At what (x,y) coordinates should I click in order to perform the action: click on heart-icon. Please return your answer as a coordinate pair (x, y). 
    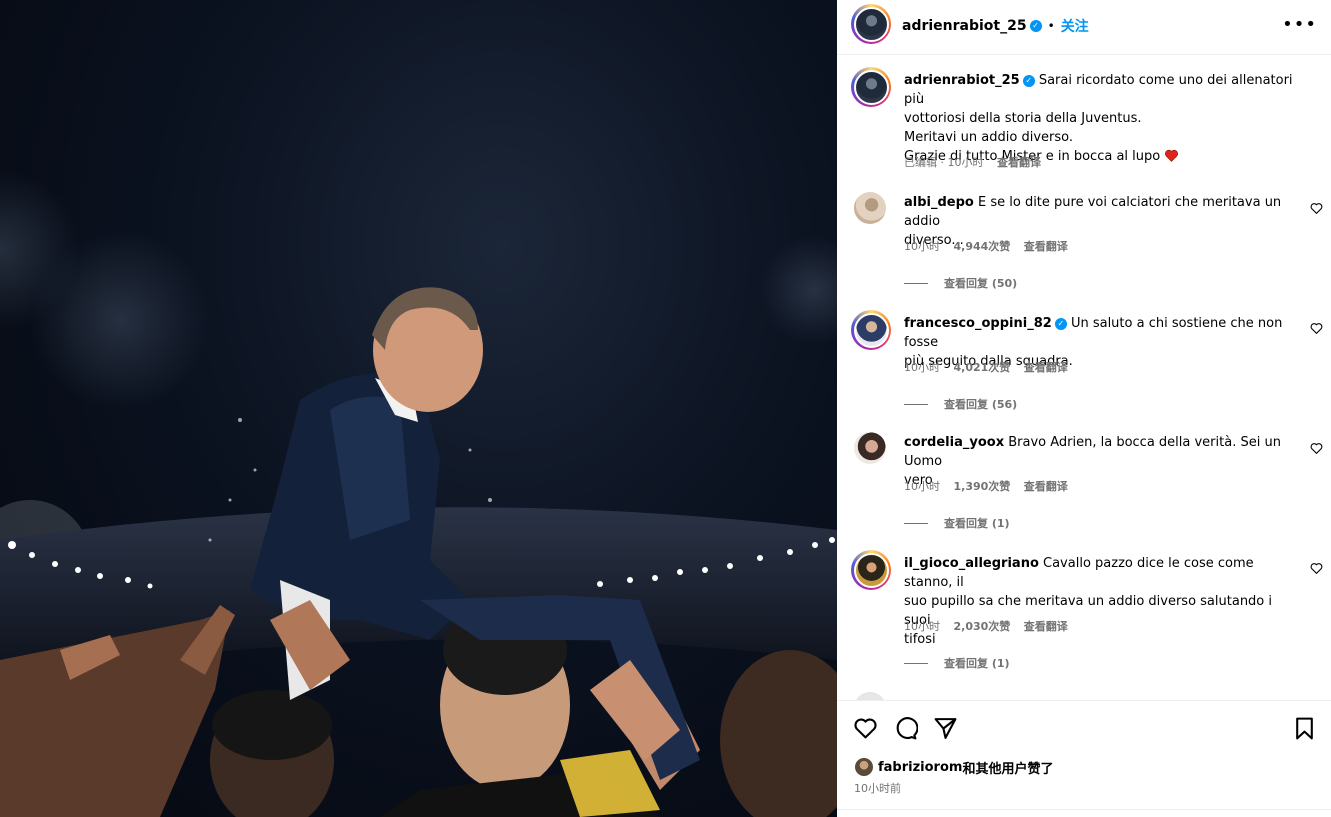
    Looking at the image, I should click on (865, 728).